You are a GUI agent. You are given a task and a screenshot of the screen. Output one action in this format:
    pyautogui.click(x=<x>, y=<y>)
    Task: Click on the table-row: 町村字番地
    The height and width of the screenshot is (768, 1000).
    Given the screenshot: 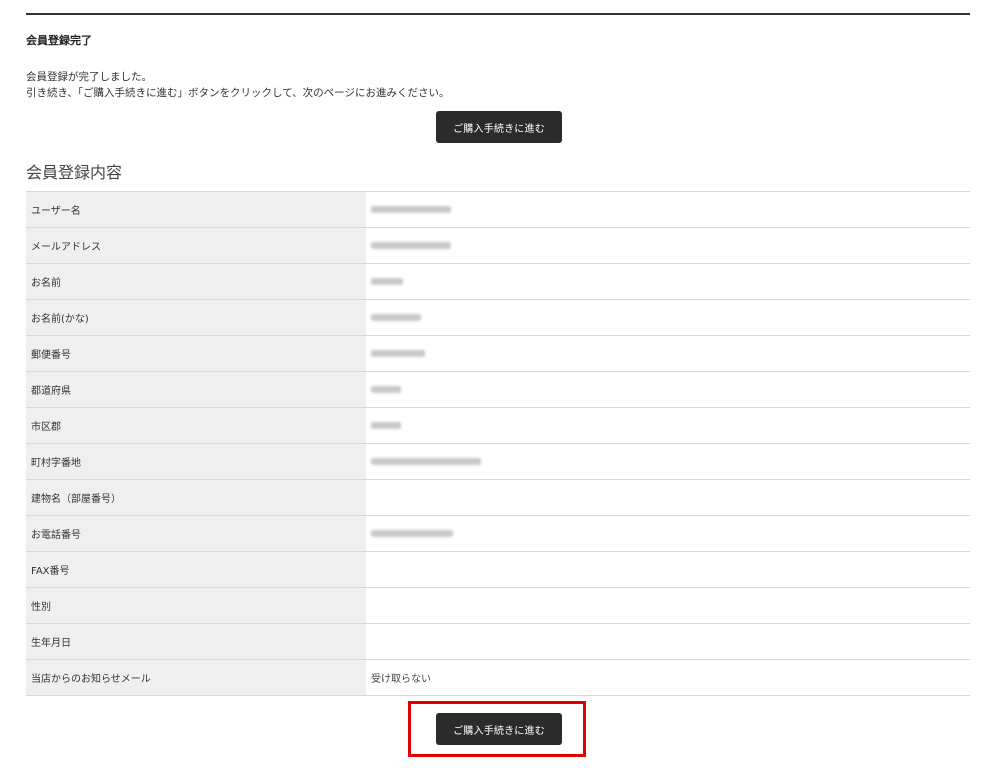 What is the action you would take?
    pyautogui.click(x=498, y=461)
    